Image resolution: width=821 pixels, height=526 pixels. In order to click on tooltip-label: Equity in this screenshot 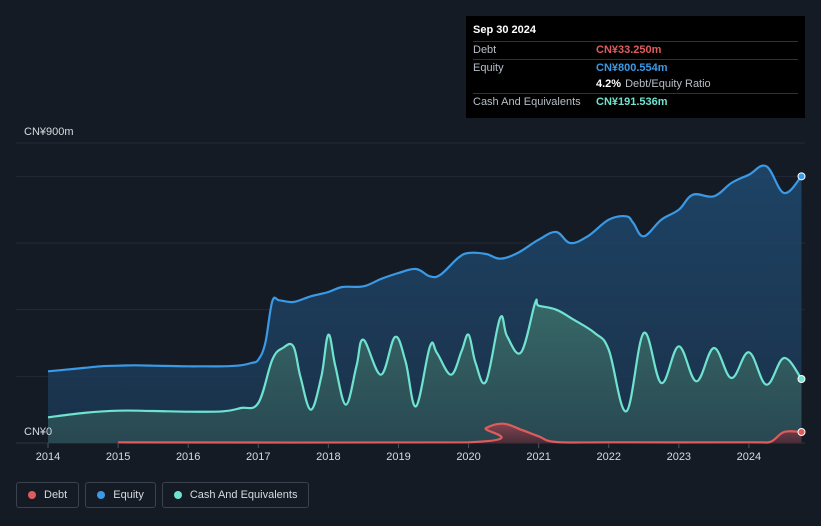, I will do `click(488, 67)`.